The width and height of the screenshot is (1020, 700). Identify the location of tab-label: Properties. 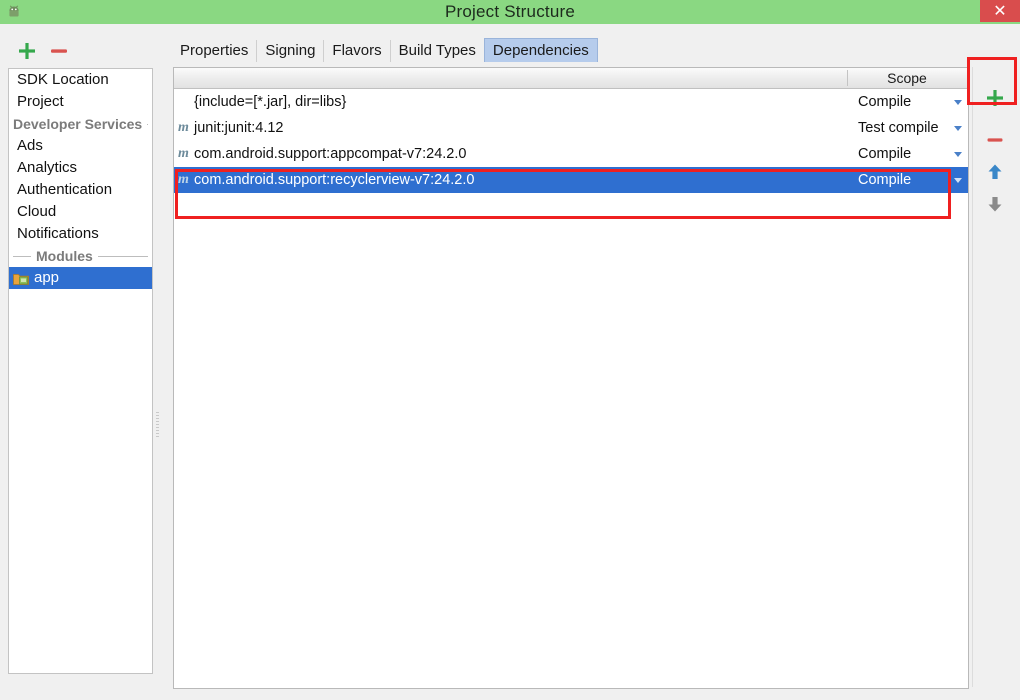
(214, 50).